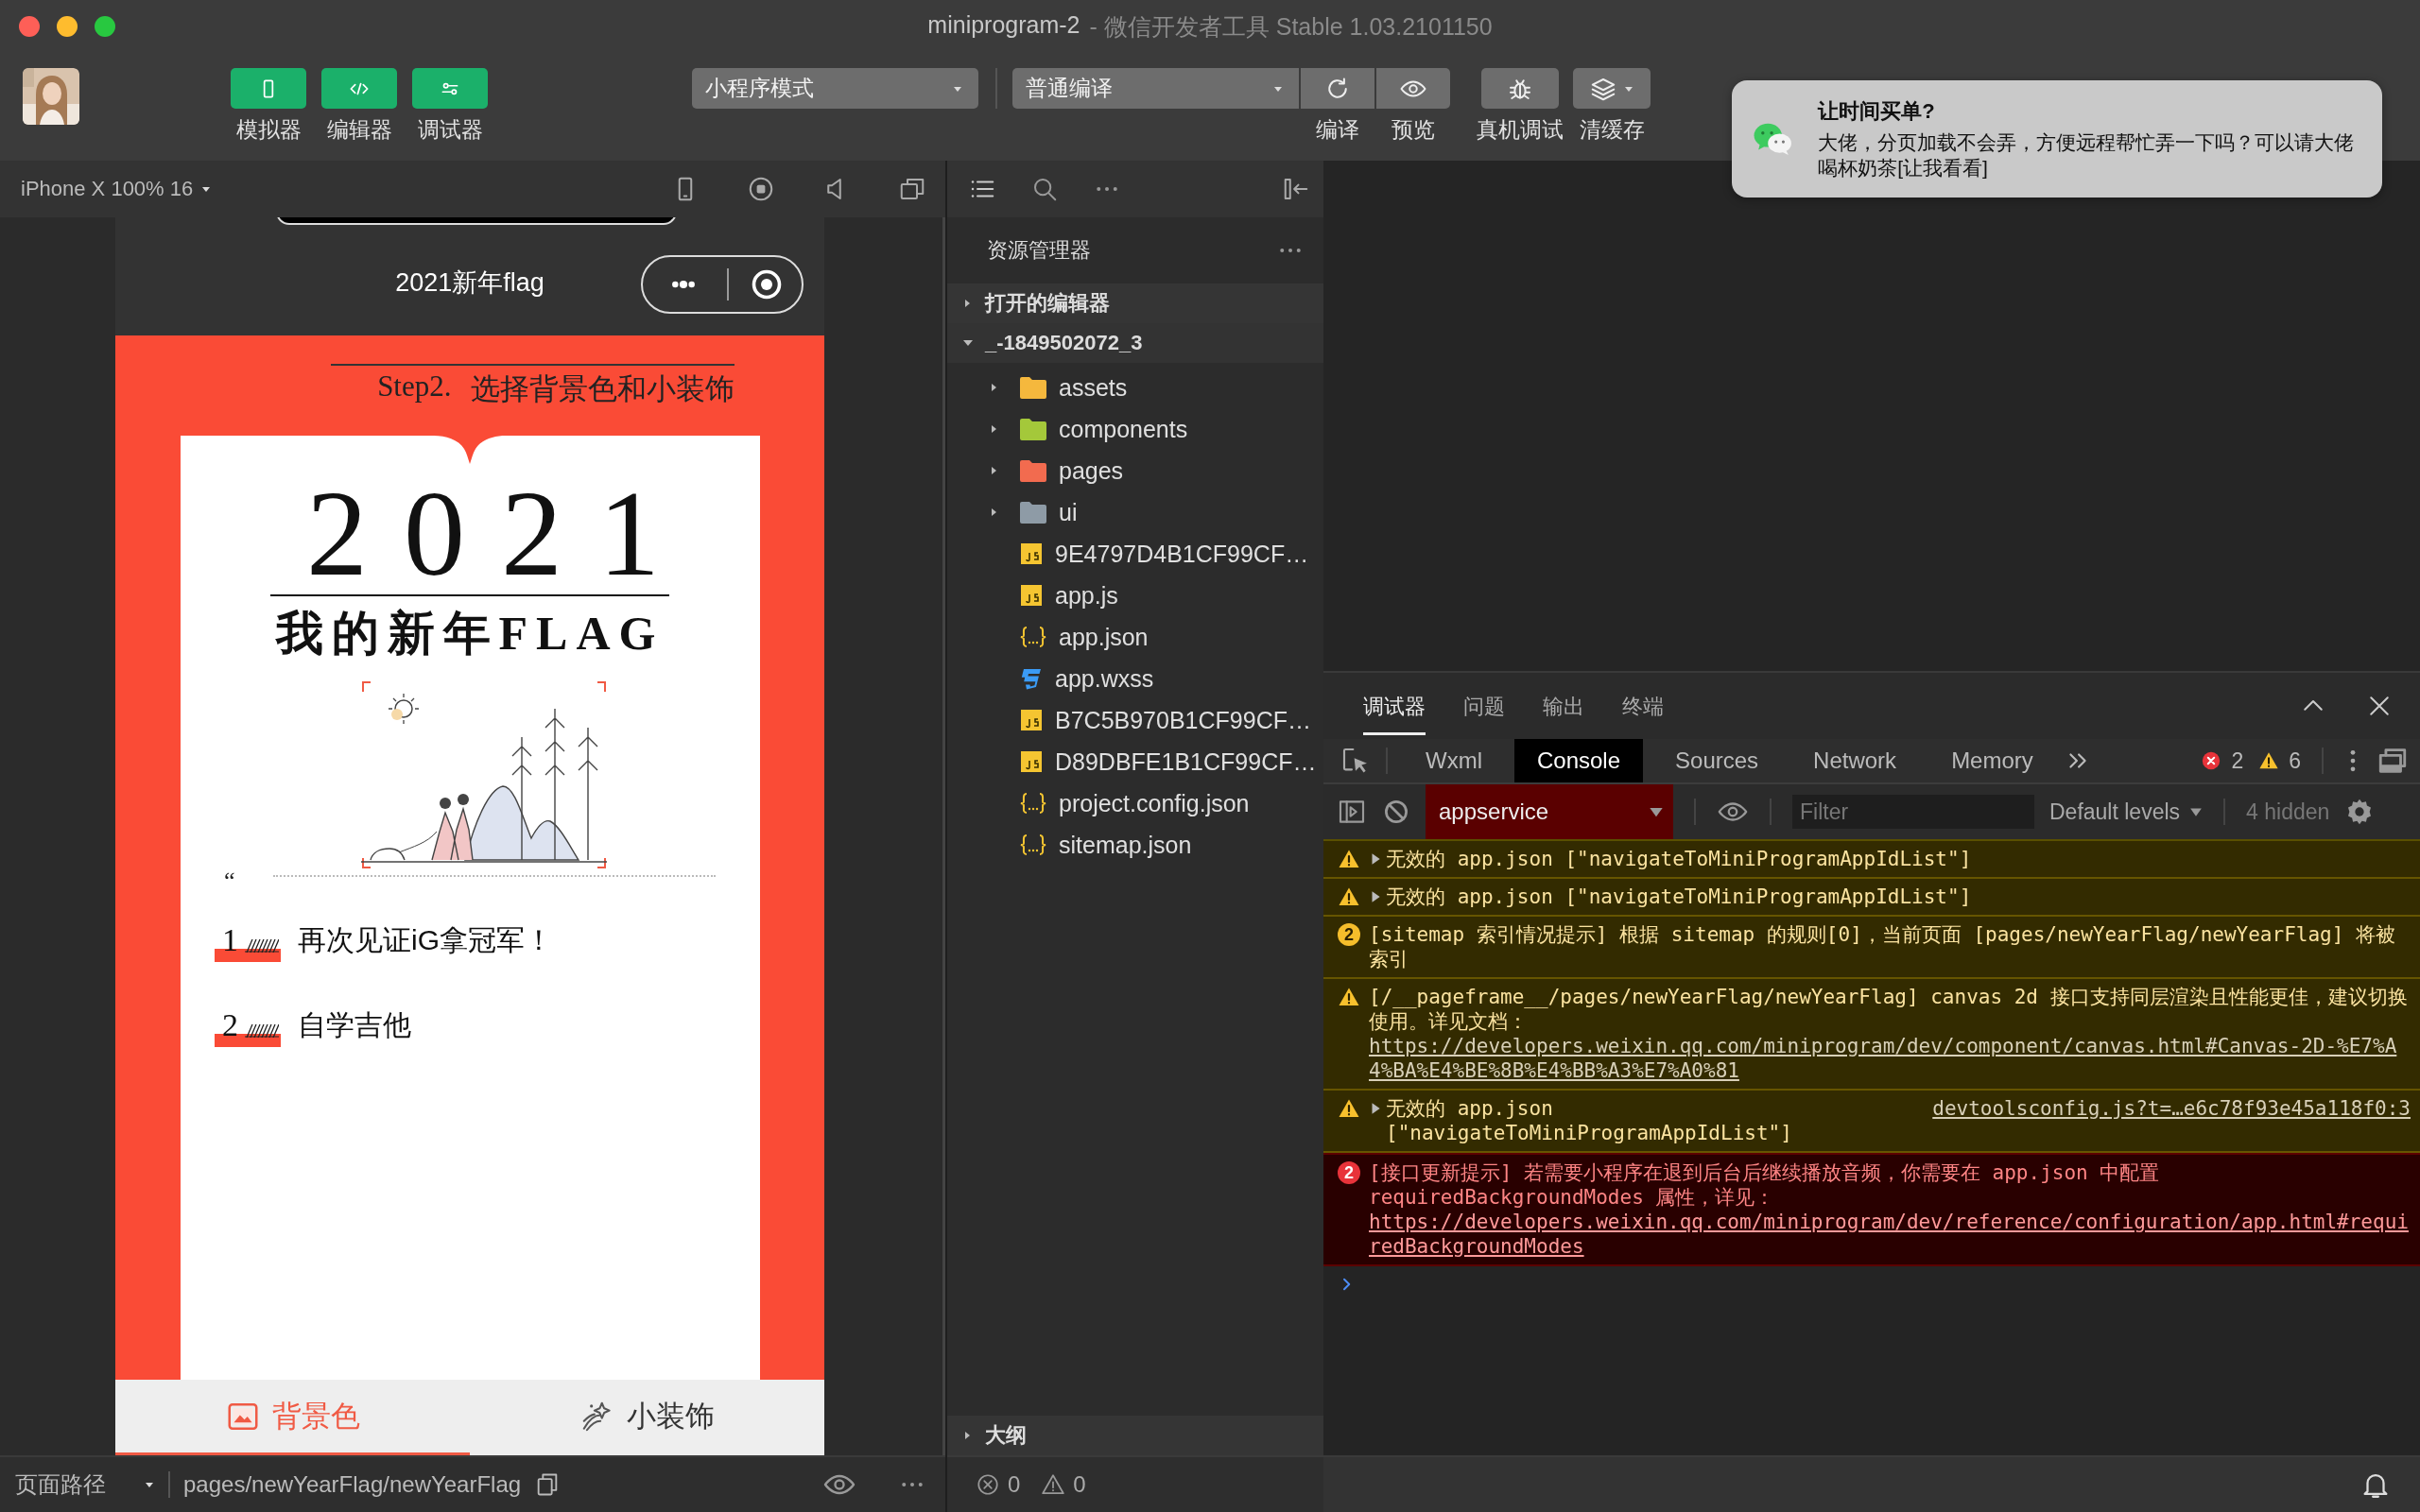  What do you see at coordinates (1039, 250) in the screenshot?
I see `panel-title: 资源管理器` at bounding box center [1039, 250].